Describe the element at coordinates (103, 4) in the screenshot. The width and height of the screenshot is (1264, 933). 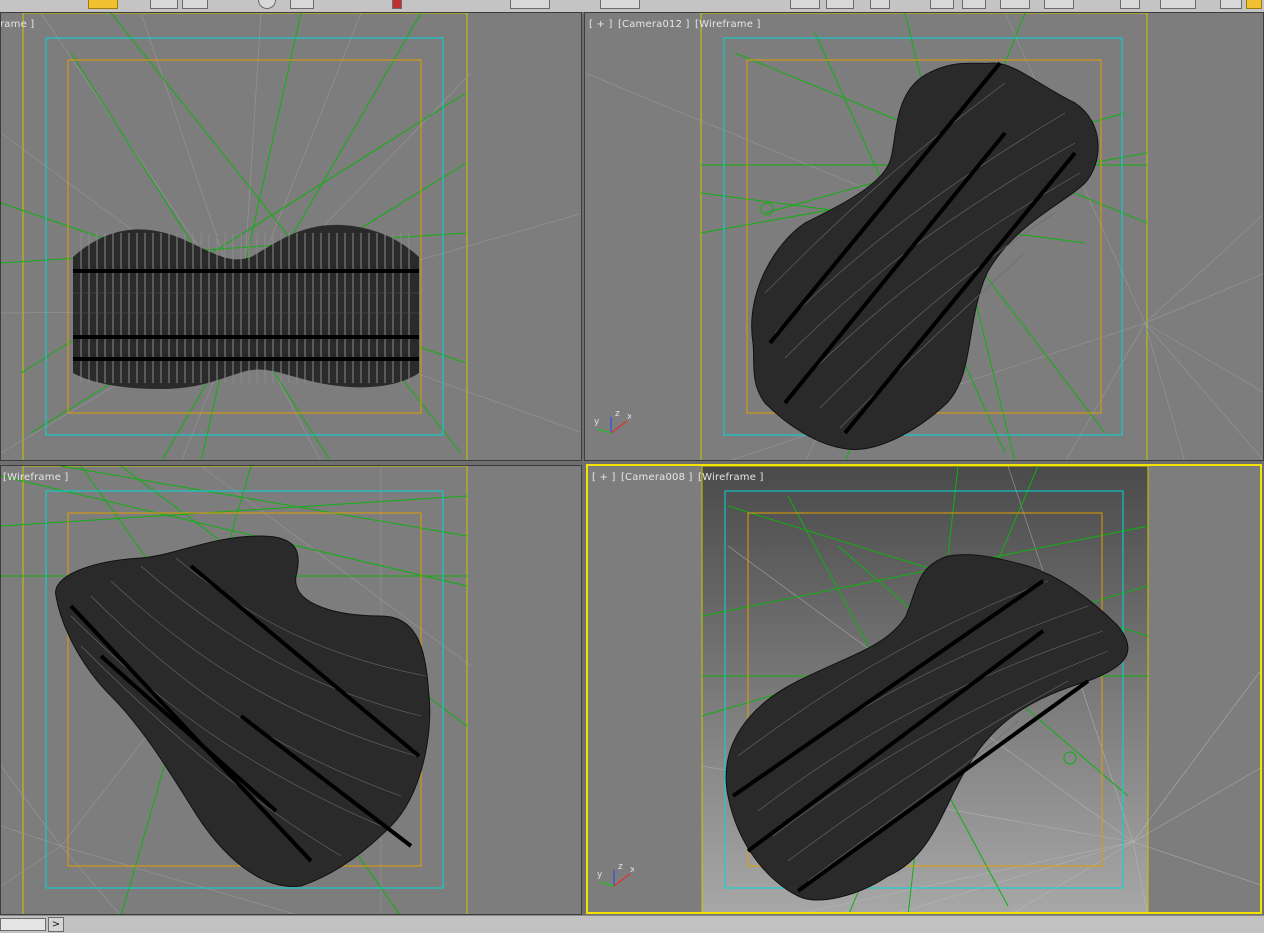
I see `select-object-icon` at that location.